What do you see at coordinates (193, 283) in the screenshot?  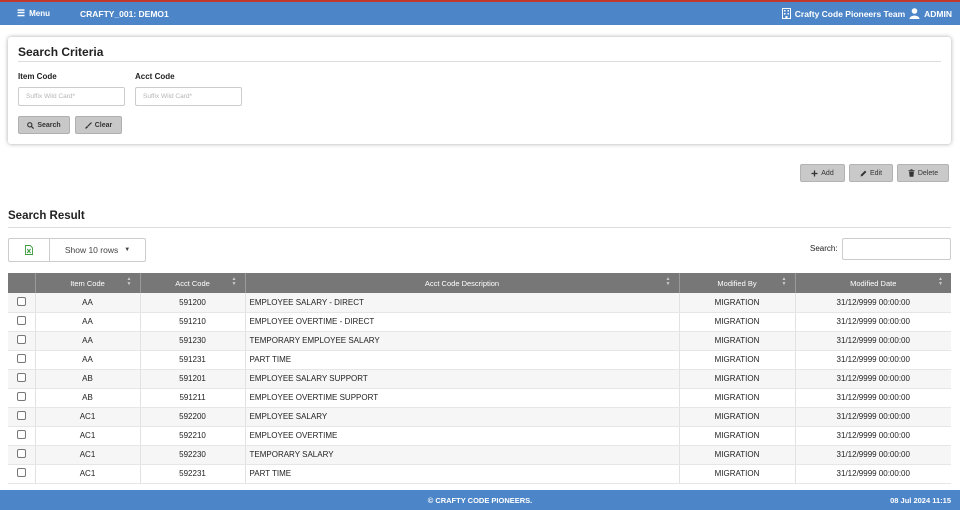 I see `column-header-acct-code: Acct Code ▲ ▼` at bounding box center [193, 283].